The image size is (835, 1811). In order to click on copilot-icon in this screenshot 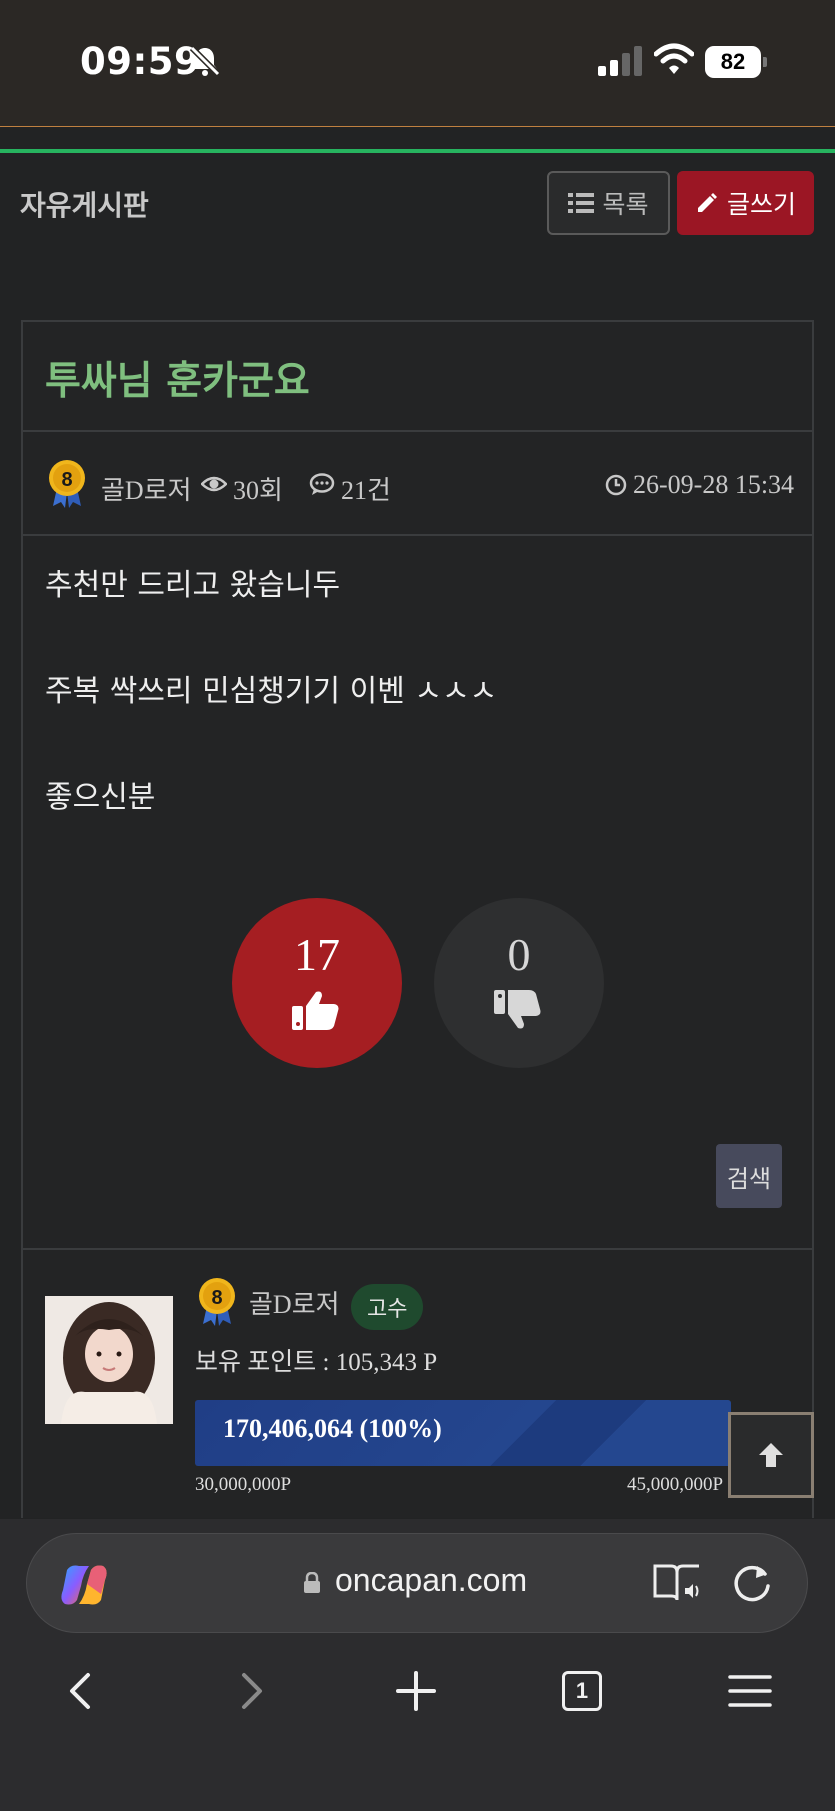, I will do `click(84, 1585)`.